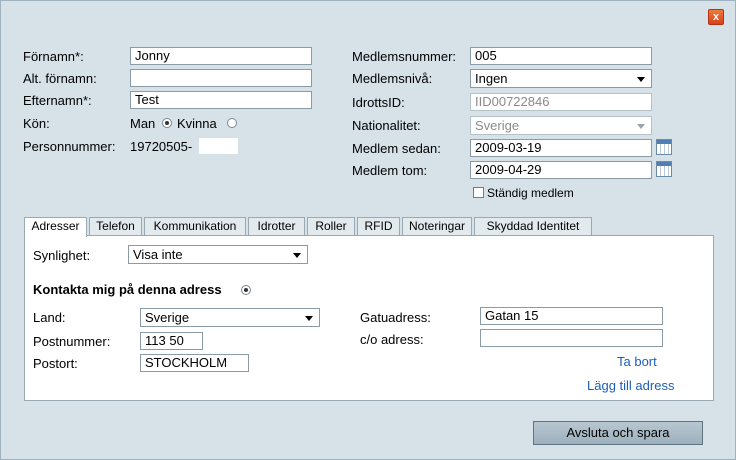 The image size is (736, 460). What do you see at coordinates (561, 148) in the screenshot?
I see `medlem-sedan-input: 2009-03-19` at bounding box center [561, 148].